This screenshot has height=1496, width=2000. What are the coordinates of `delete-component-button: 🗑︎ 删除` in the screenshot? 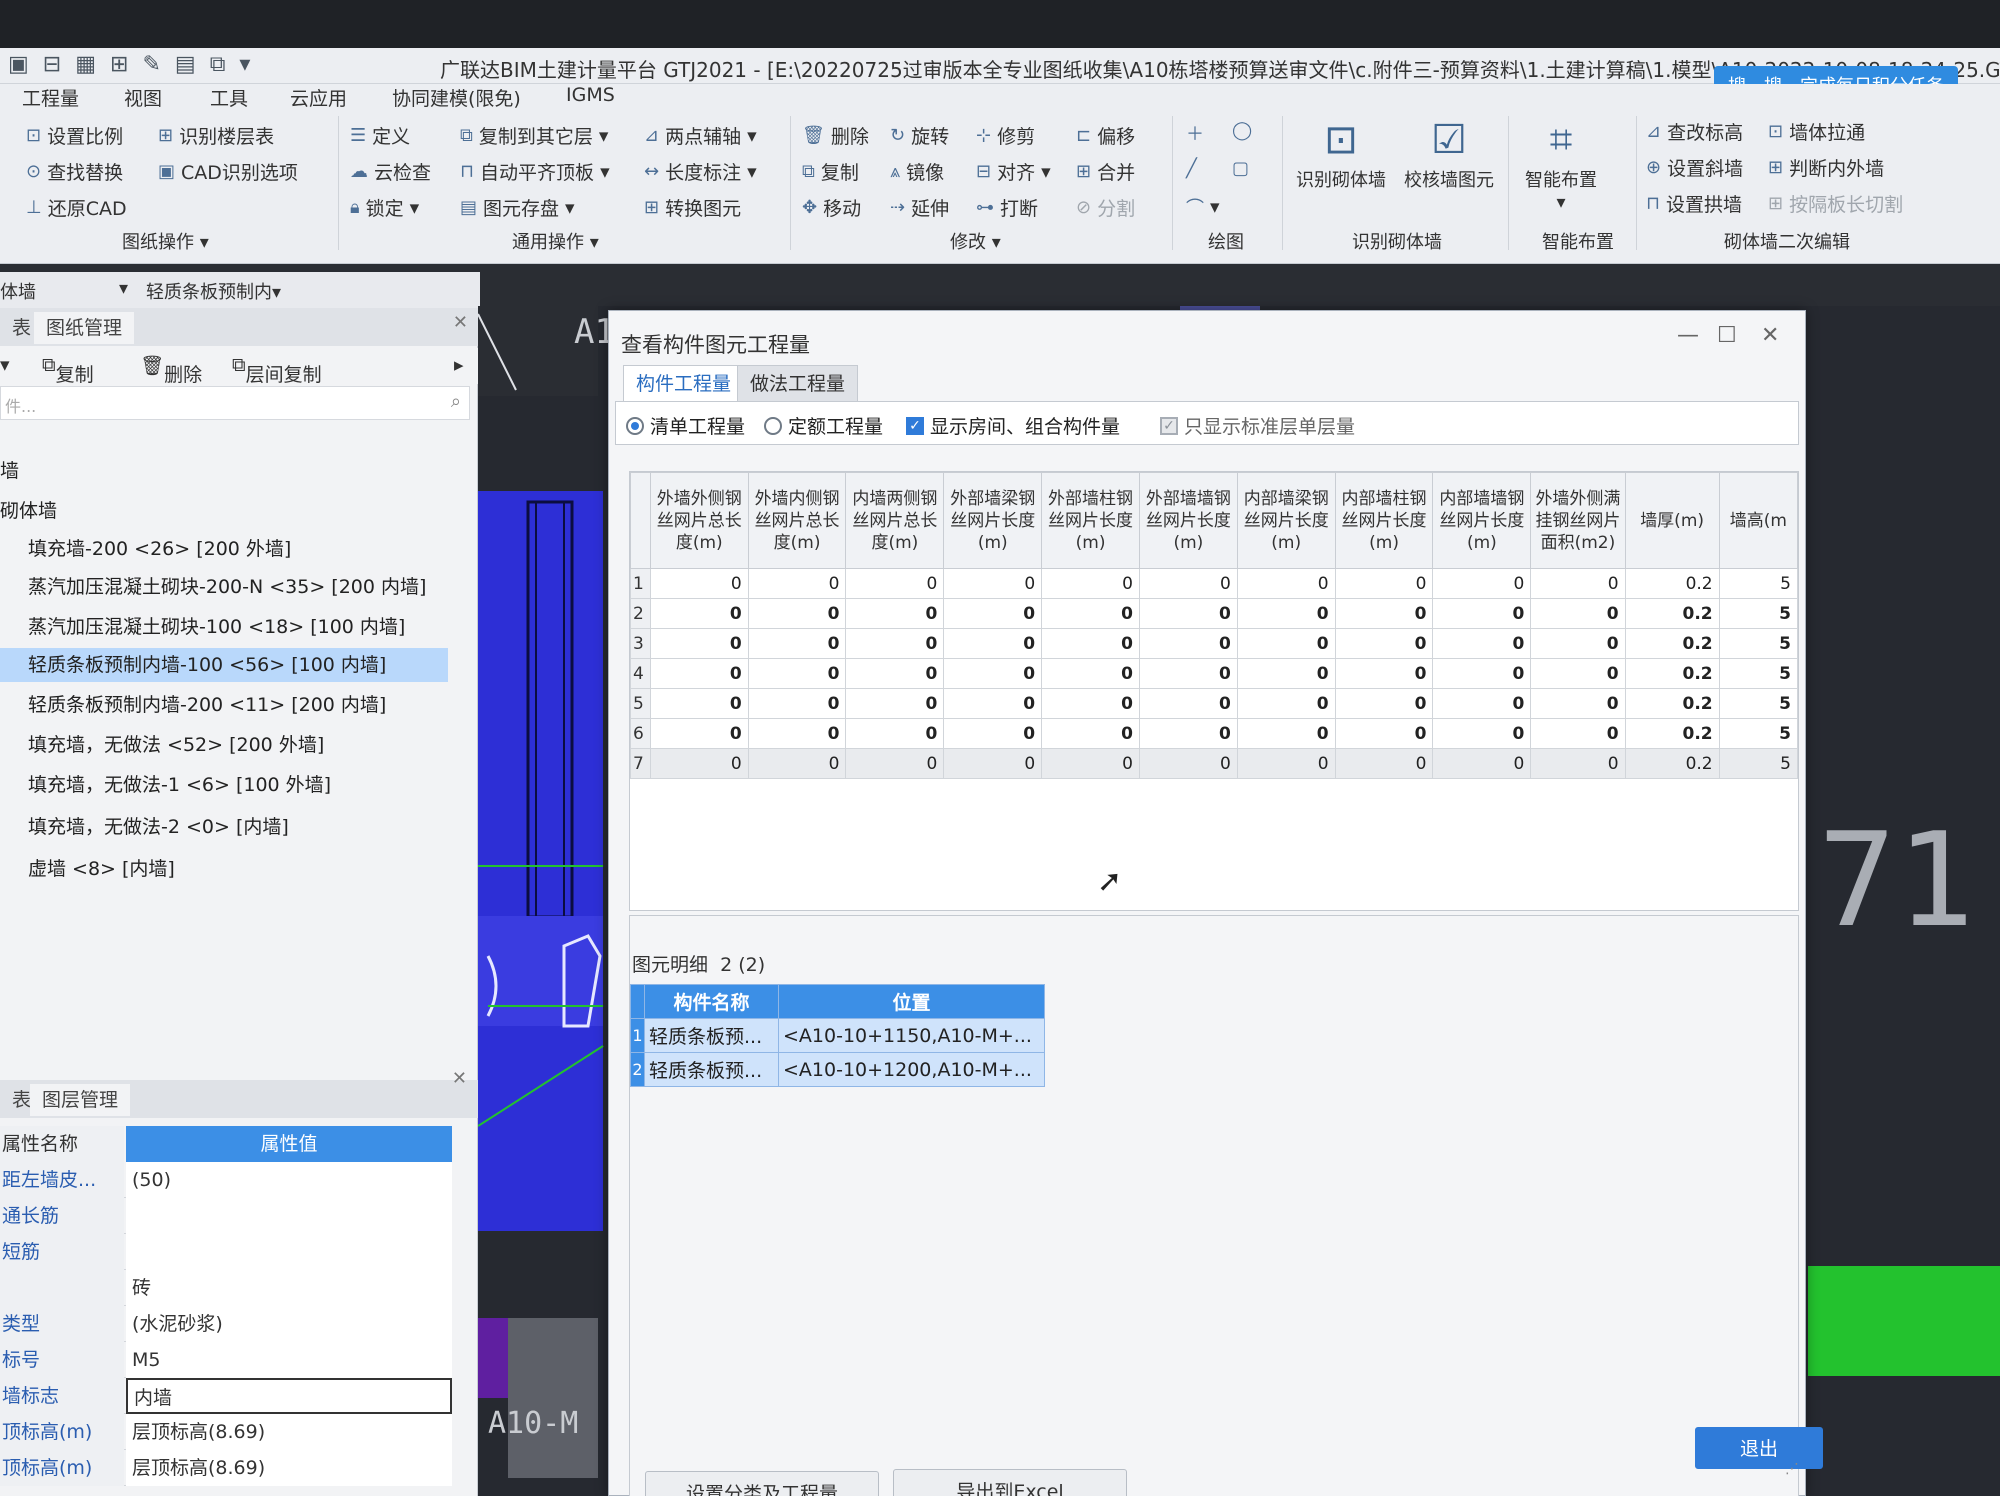 It's located at (171, 370).